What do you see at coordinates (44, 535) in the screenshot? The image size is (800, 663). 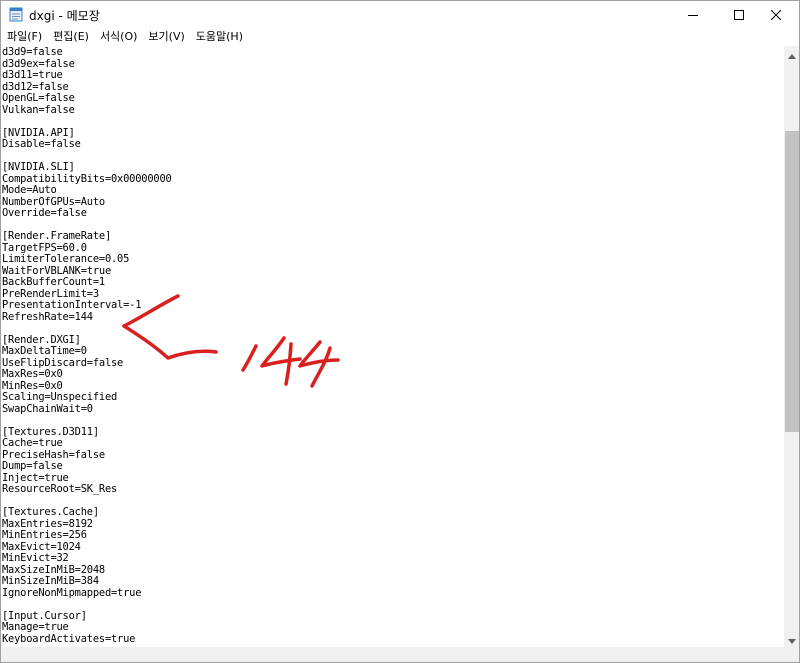 I see `text-line: MinEntries=256` at bounding box center [44, 535].